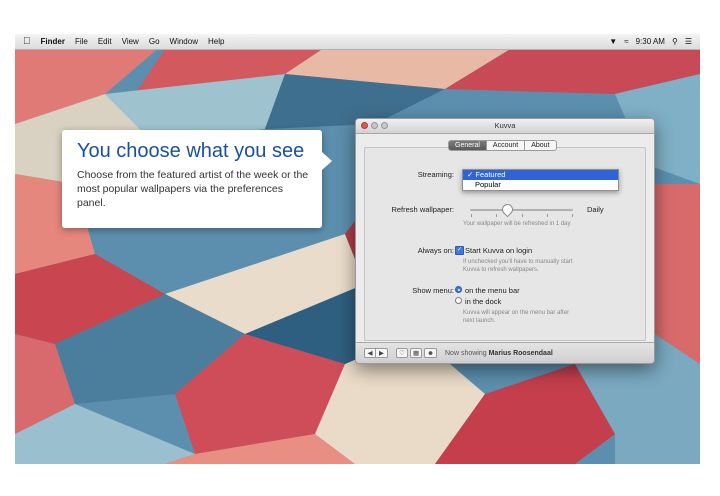 The image size is (720, 496). What do you see at coordinates (435, 174) in the screenshot?
I see `streaming-label: Streaming:` at bounding box center [435, 174].